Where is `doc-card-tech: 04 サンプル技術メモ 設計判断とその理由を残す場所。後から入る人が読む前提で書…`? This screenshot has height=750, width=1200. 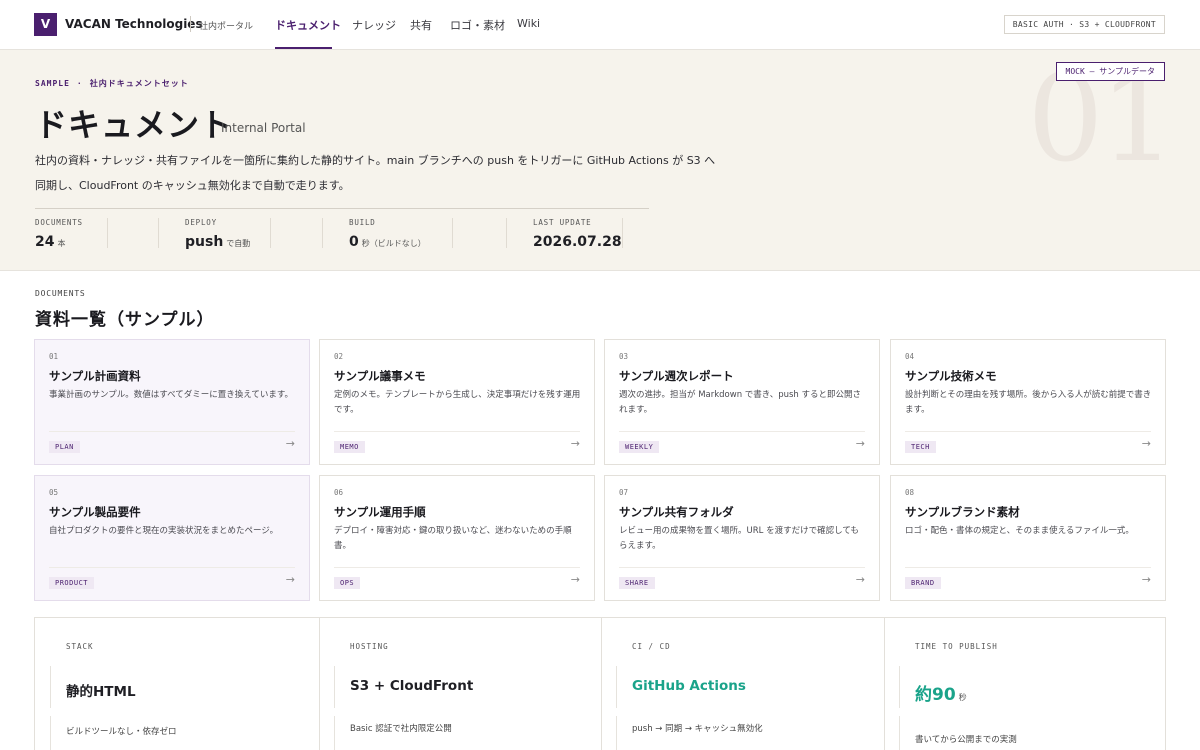
doc-card-tech: 04 サンプル技術メモ 設計判断とその理由を残す場所。後から入る人が読む前提で書… is located at coordinates (1028, 402).